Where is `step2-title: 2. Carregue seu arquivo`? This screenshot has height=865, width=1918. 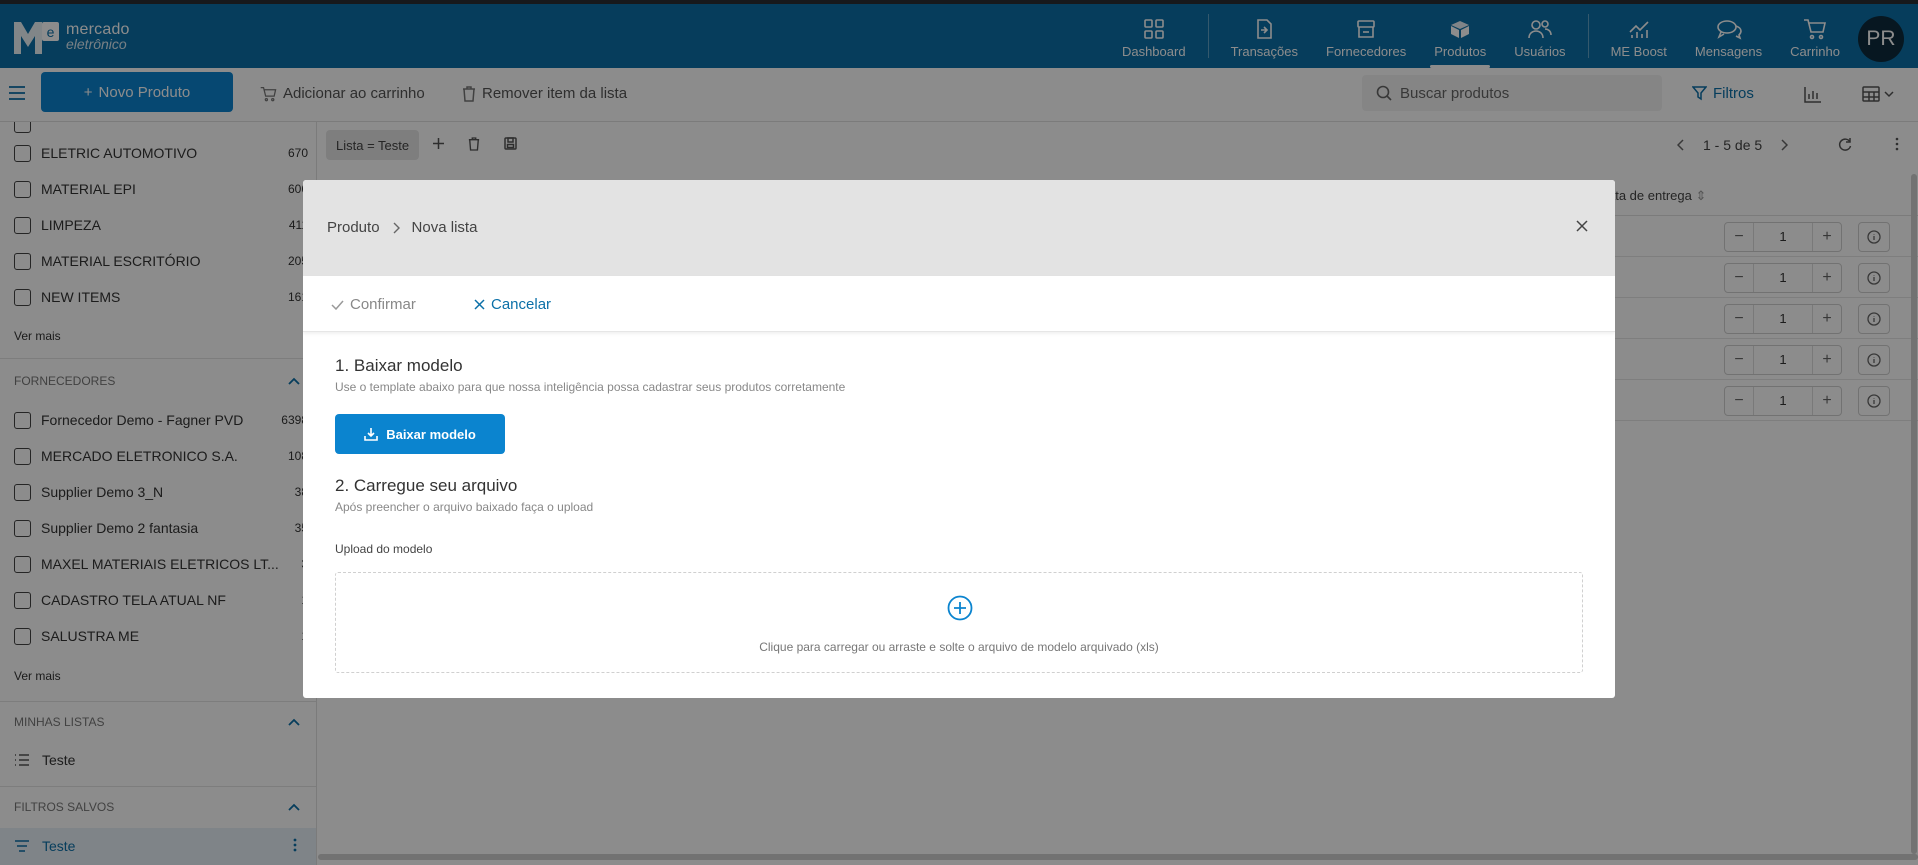
step2-title: 2. Carregue seu arquivo is located at coordinates (426, 485).